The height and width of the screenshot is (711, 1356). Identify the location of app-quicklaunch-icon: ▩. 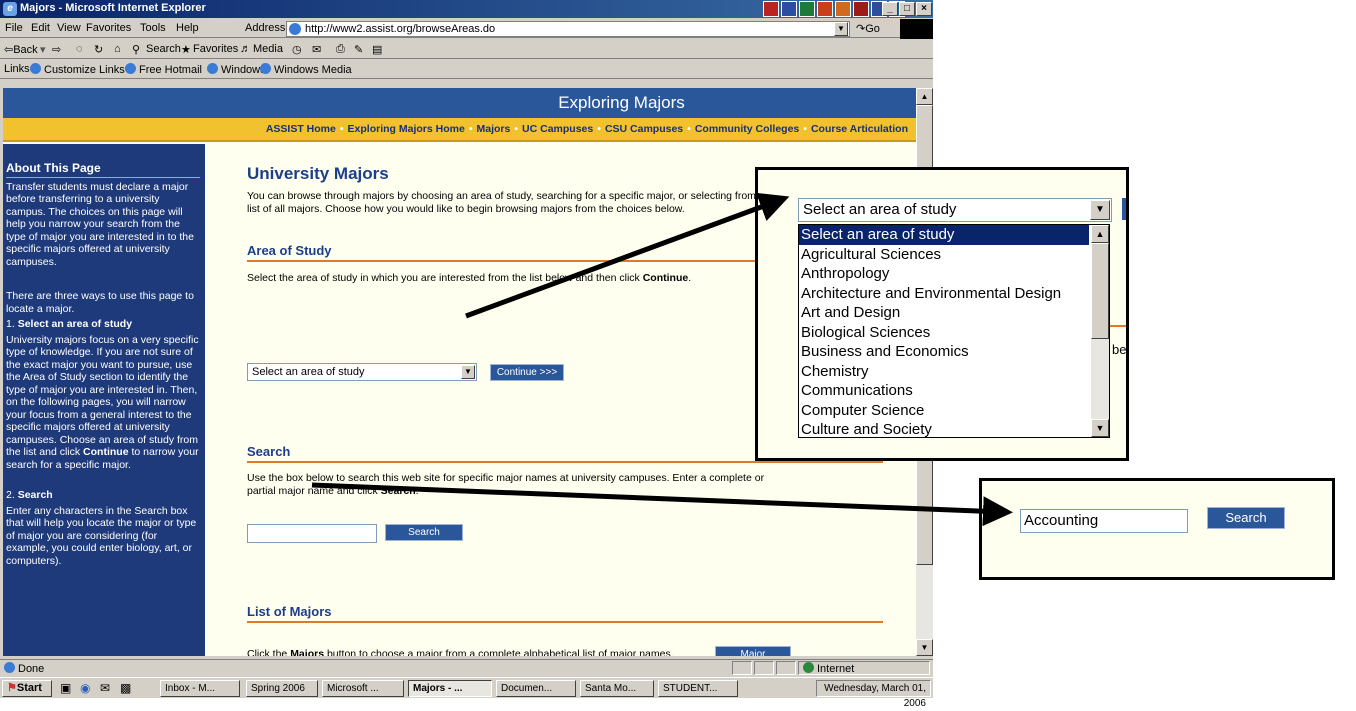
(125, 688).